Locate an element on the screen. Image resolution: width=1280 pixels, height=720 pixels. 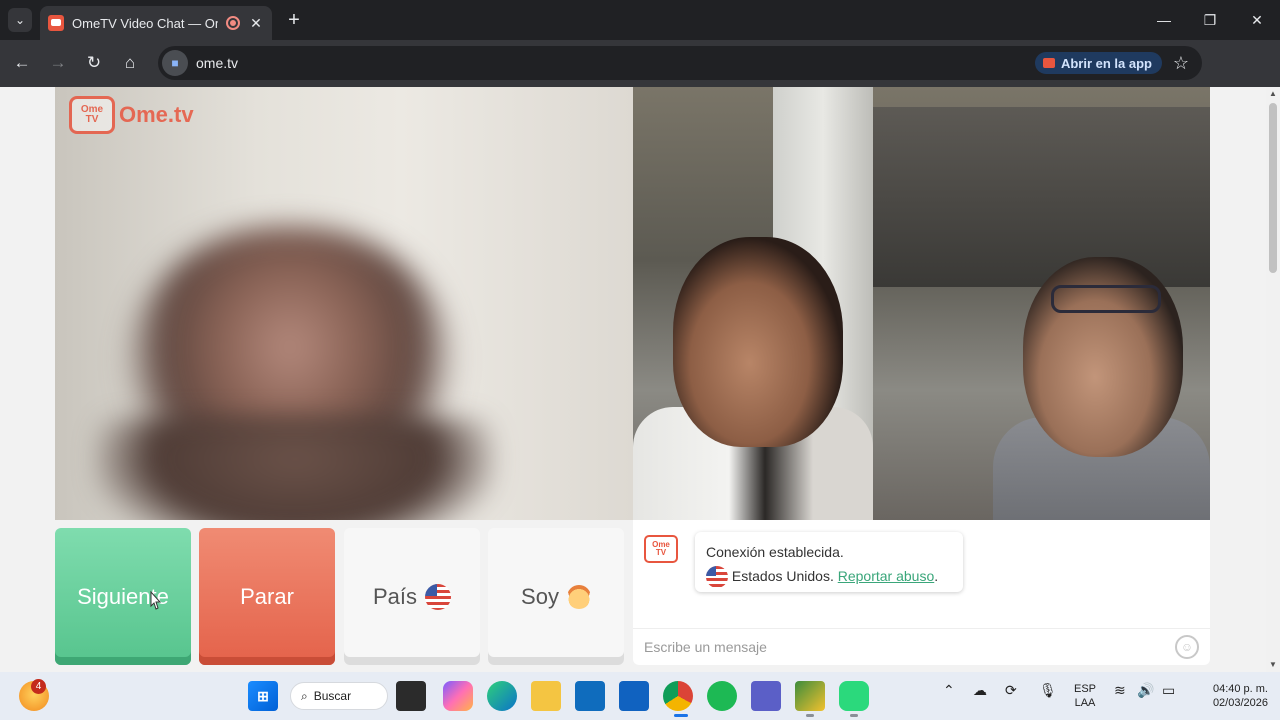
arrow-left-icon: ← is located at coordinates (22, 62).